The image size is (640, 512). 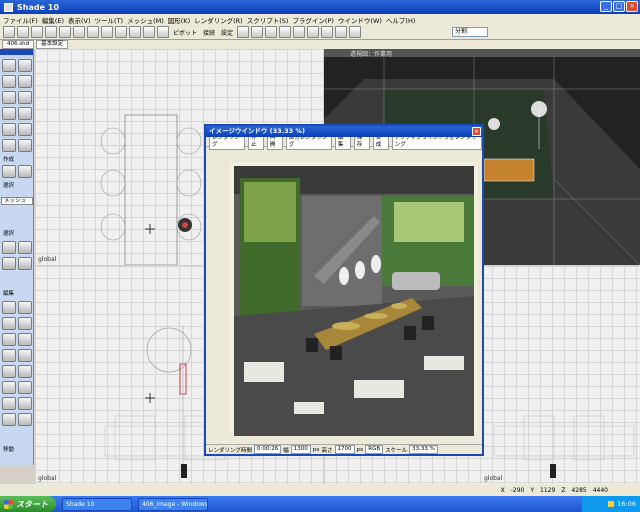 What do you see at coordinates (360, 449) in the screenshot?
I see `height-unit: px` at bounding box center [360, 449].